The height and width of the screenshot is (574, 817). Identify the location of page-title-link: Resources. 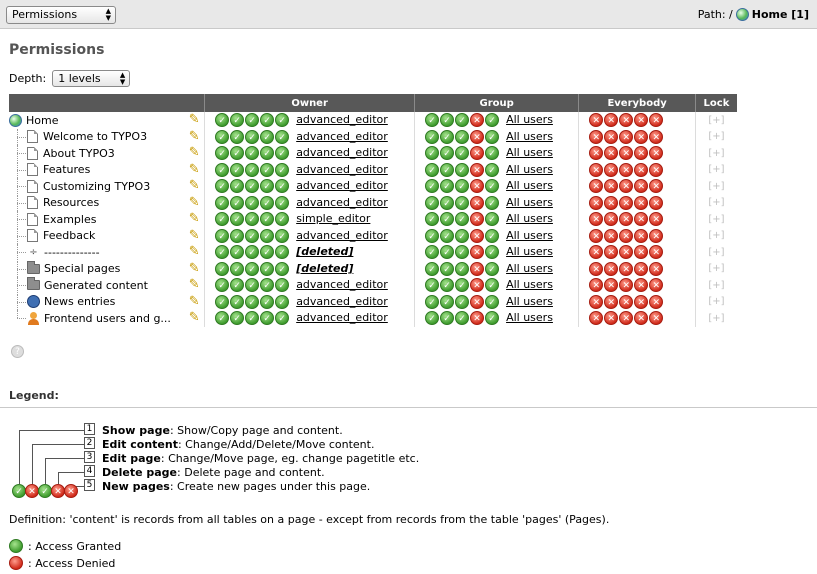
(71, 202).